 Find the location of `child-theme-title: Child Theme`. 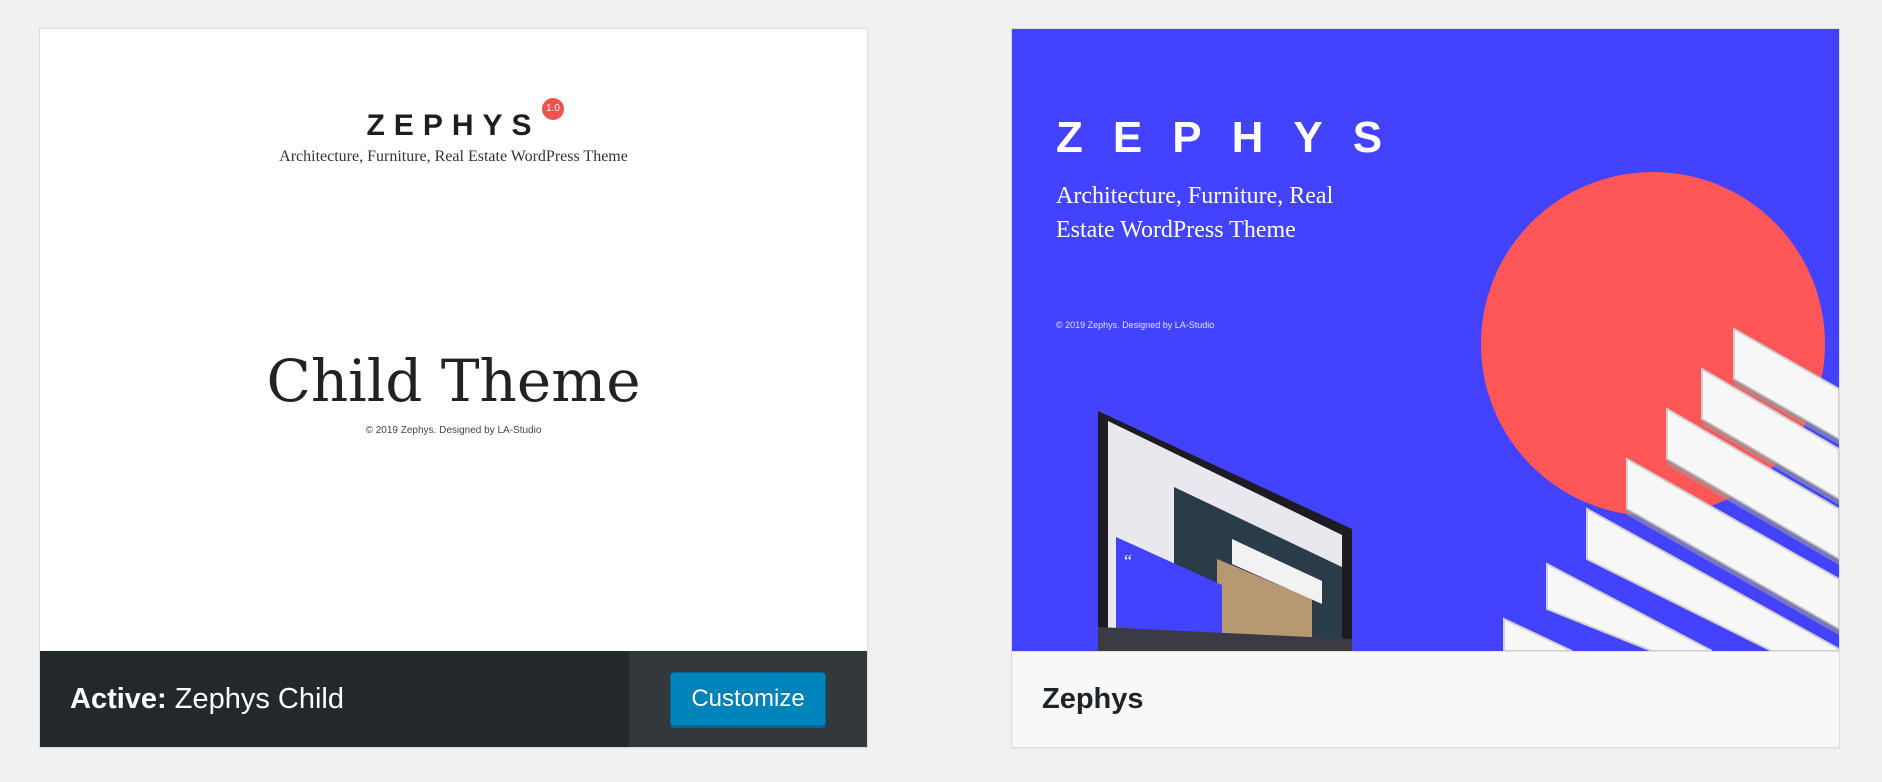

child-theme-title: Child Theme is located at coordinates (453, 381).